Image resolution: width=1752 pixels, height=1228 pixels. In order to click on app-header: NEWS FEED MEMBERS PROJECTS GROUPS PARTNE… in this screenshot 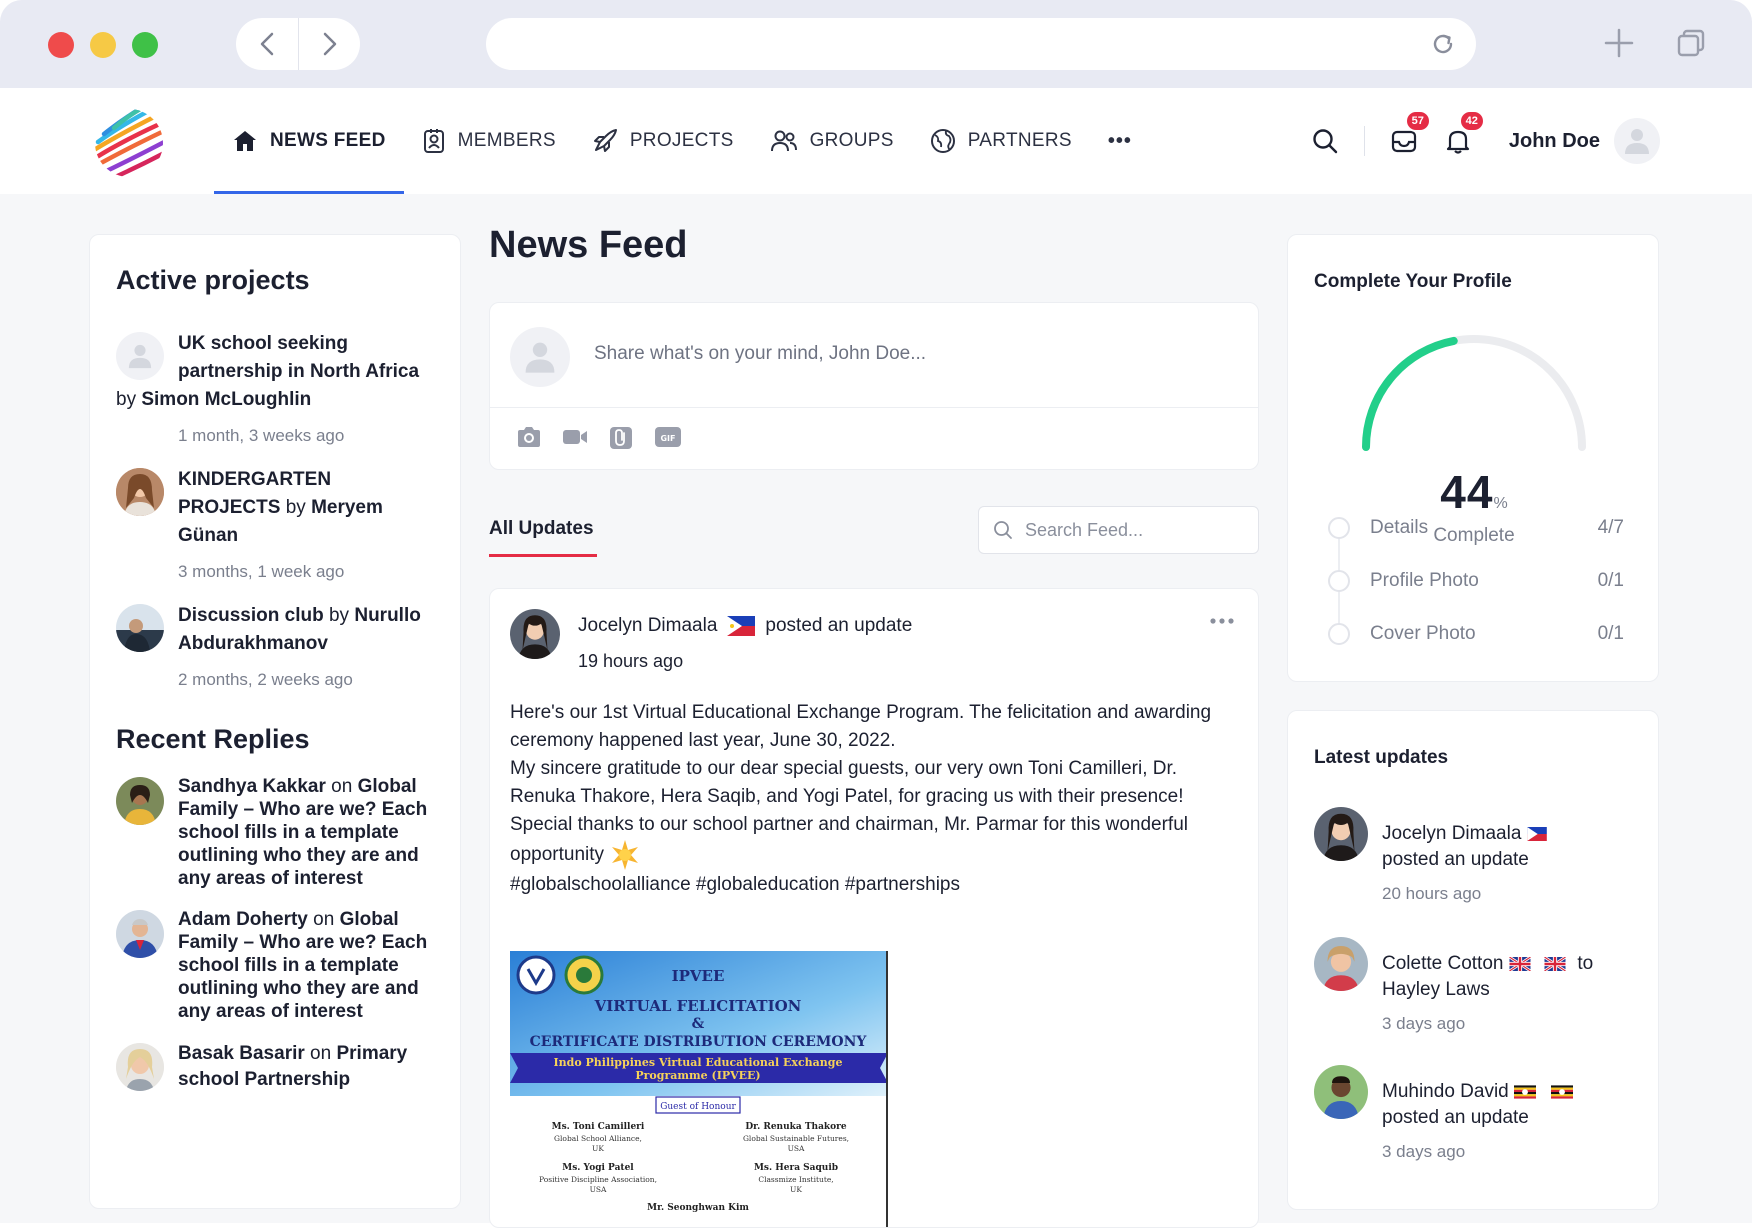, I will do `click(876, 141)`.